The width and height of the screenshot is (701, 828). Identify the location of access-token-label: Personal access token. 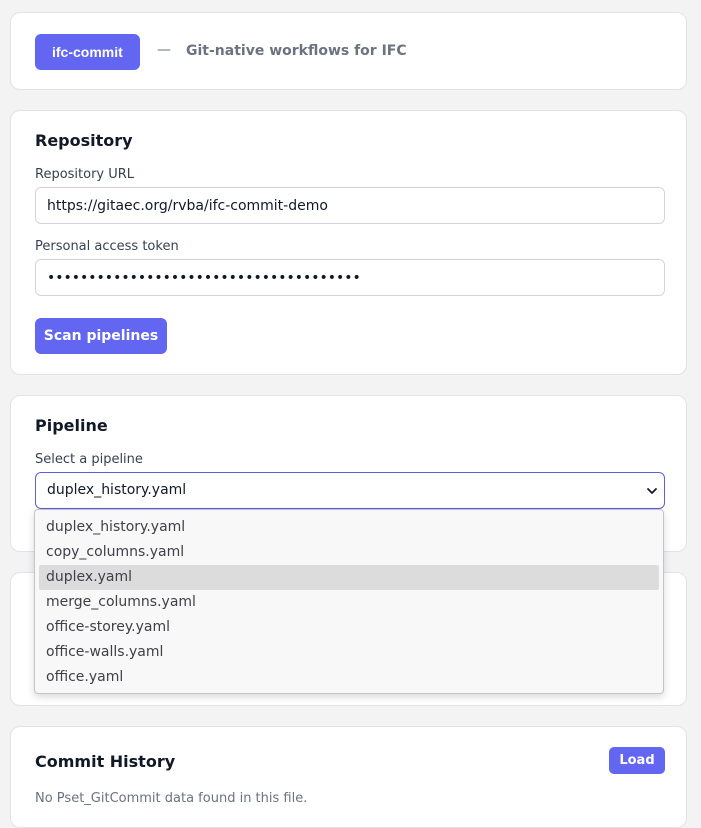
(107, 246).